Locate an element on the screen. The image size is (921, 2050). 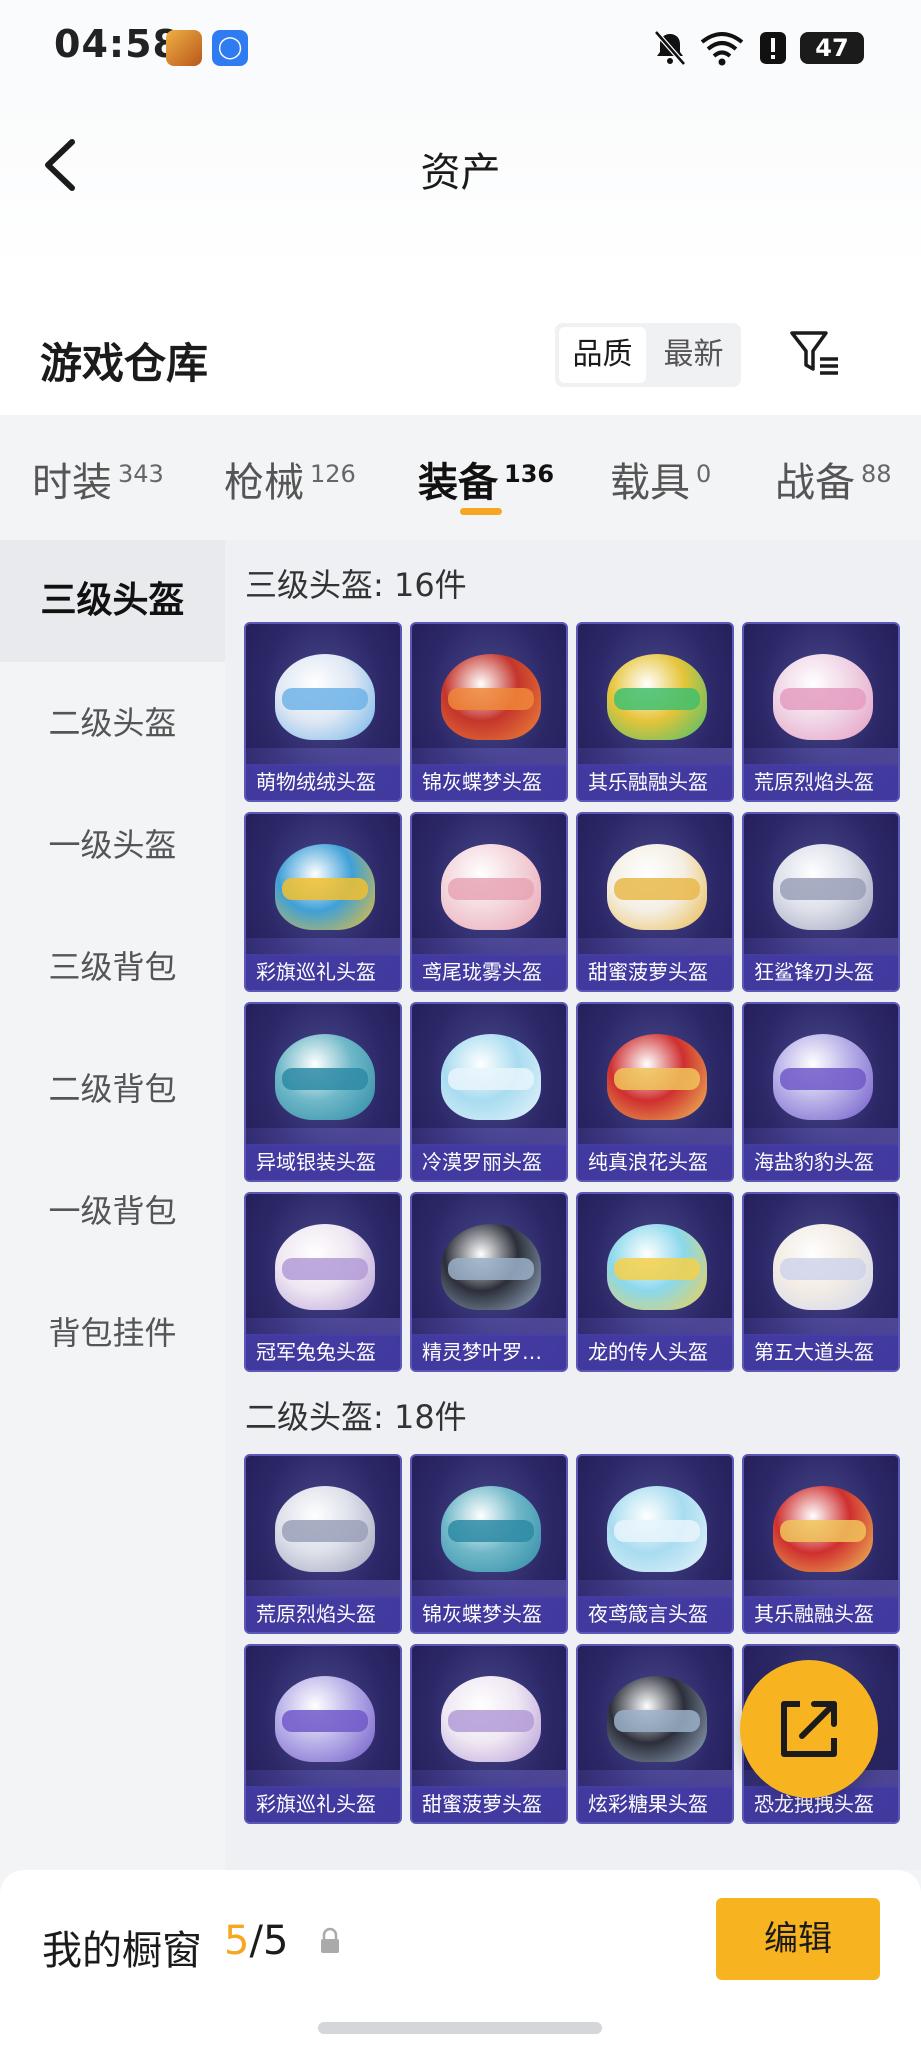
helmet-name: 纯真浪花头盔 is located at coordinates (655, 1162).